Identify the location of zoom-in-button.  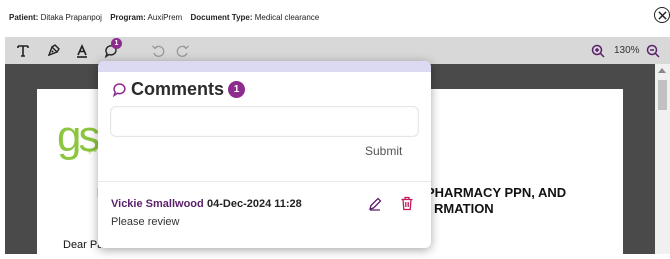
(598, 51).